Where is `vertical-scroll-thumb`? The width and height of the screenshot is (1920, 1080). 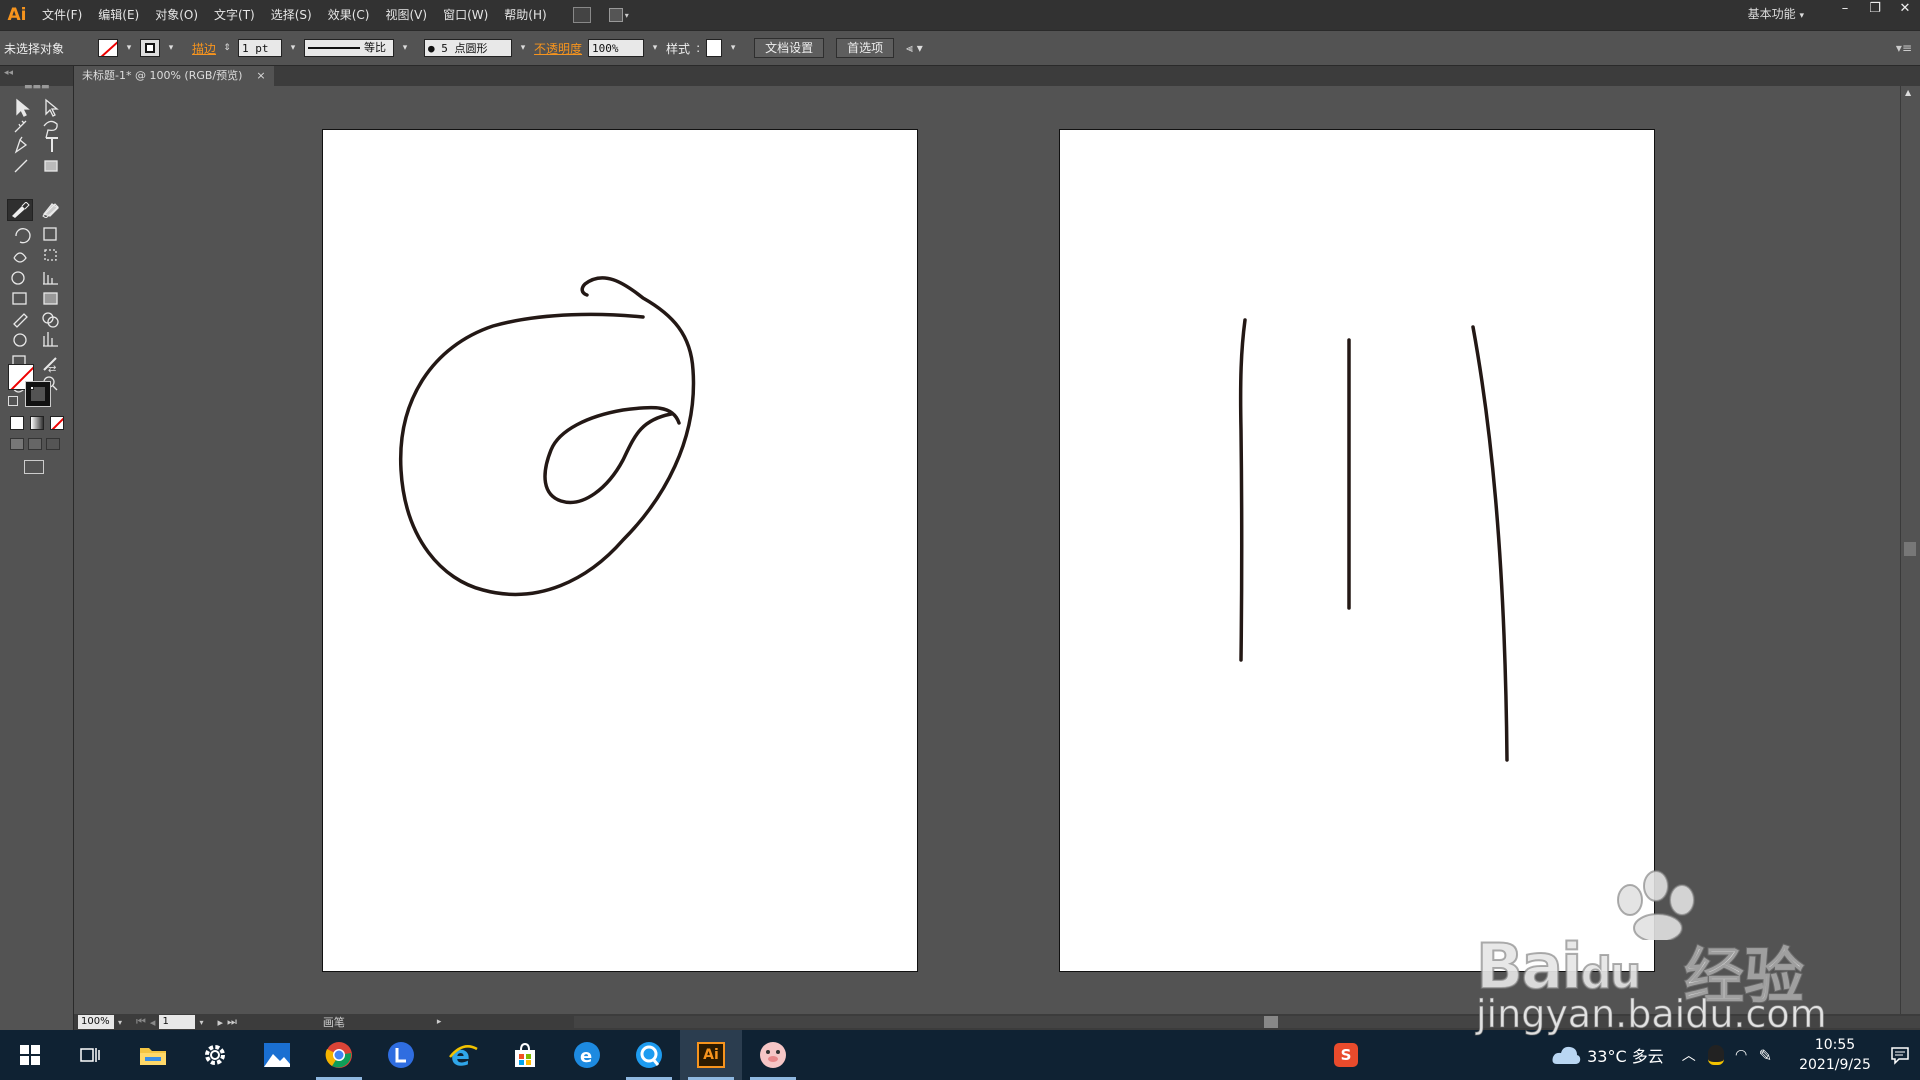 vertical-scroll-thumb is located at coordinates (1910, 549).